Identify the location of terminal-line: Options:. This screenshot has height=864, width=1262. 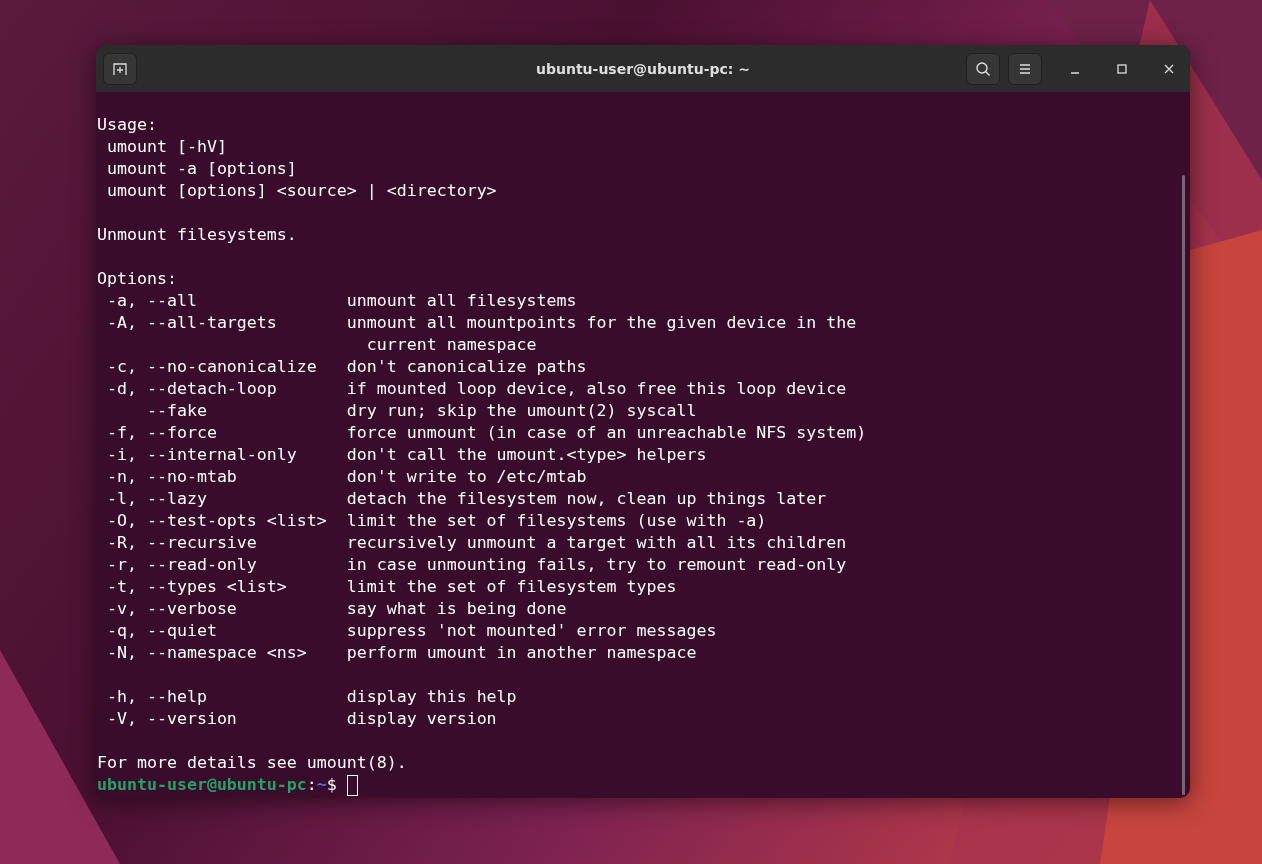
(137, 279).